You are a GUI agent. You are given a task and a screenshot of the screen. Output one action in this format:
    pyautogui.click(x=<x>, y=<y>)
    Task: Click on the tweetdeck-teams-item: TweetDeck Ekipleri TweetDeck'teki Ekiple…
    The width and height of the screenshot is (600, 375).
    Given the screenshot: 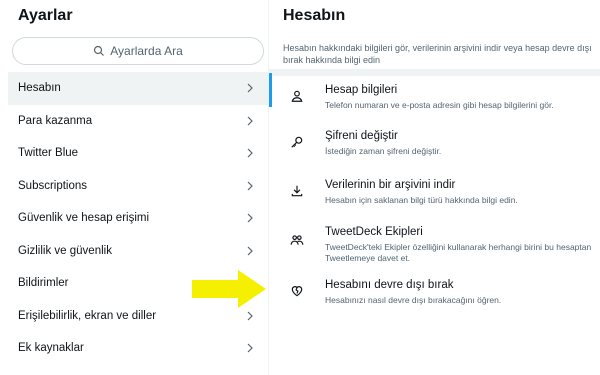 What is the action you would take?
    pyautogui.click(x=434, y=242)
    